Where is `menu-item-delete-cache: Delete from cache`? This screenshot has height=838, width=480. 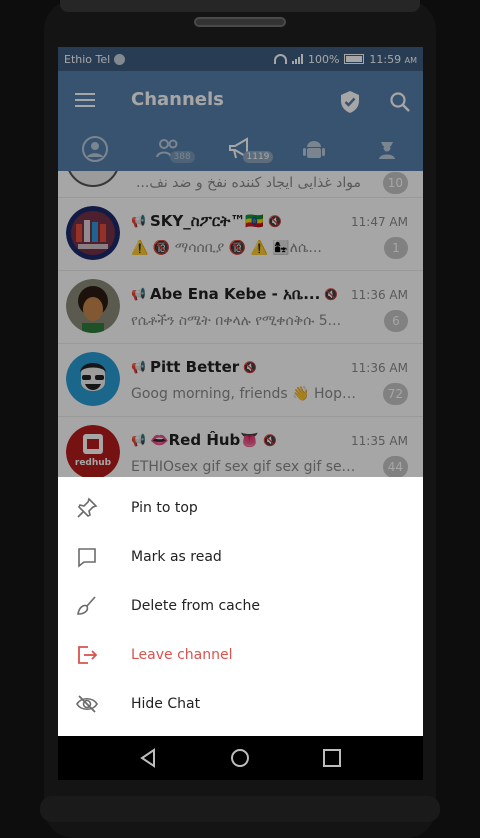 menu-item-delete-cache: Delete from cache is located at coordinates (240, 606).